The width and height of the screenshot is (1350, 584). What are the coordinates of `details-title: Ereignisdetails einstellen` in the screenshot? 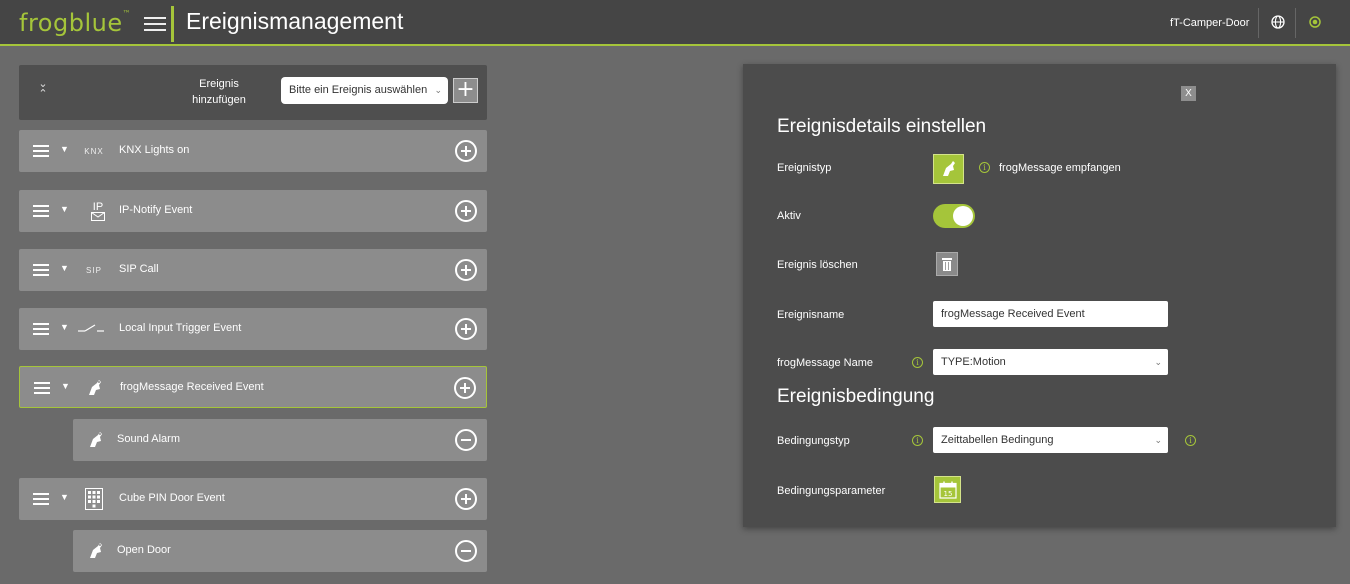 It's located at (882, 126).